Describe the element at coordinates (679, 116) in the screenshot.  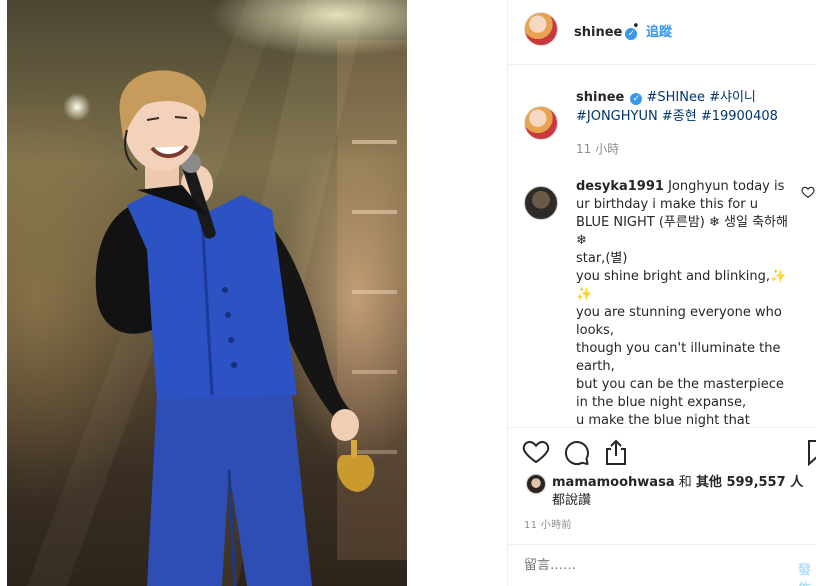
I see `hashtag-link: #종현` at that location.